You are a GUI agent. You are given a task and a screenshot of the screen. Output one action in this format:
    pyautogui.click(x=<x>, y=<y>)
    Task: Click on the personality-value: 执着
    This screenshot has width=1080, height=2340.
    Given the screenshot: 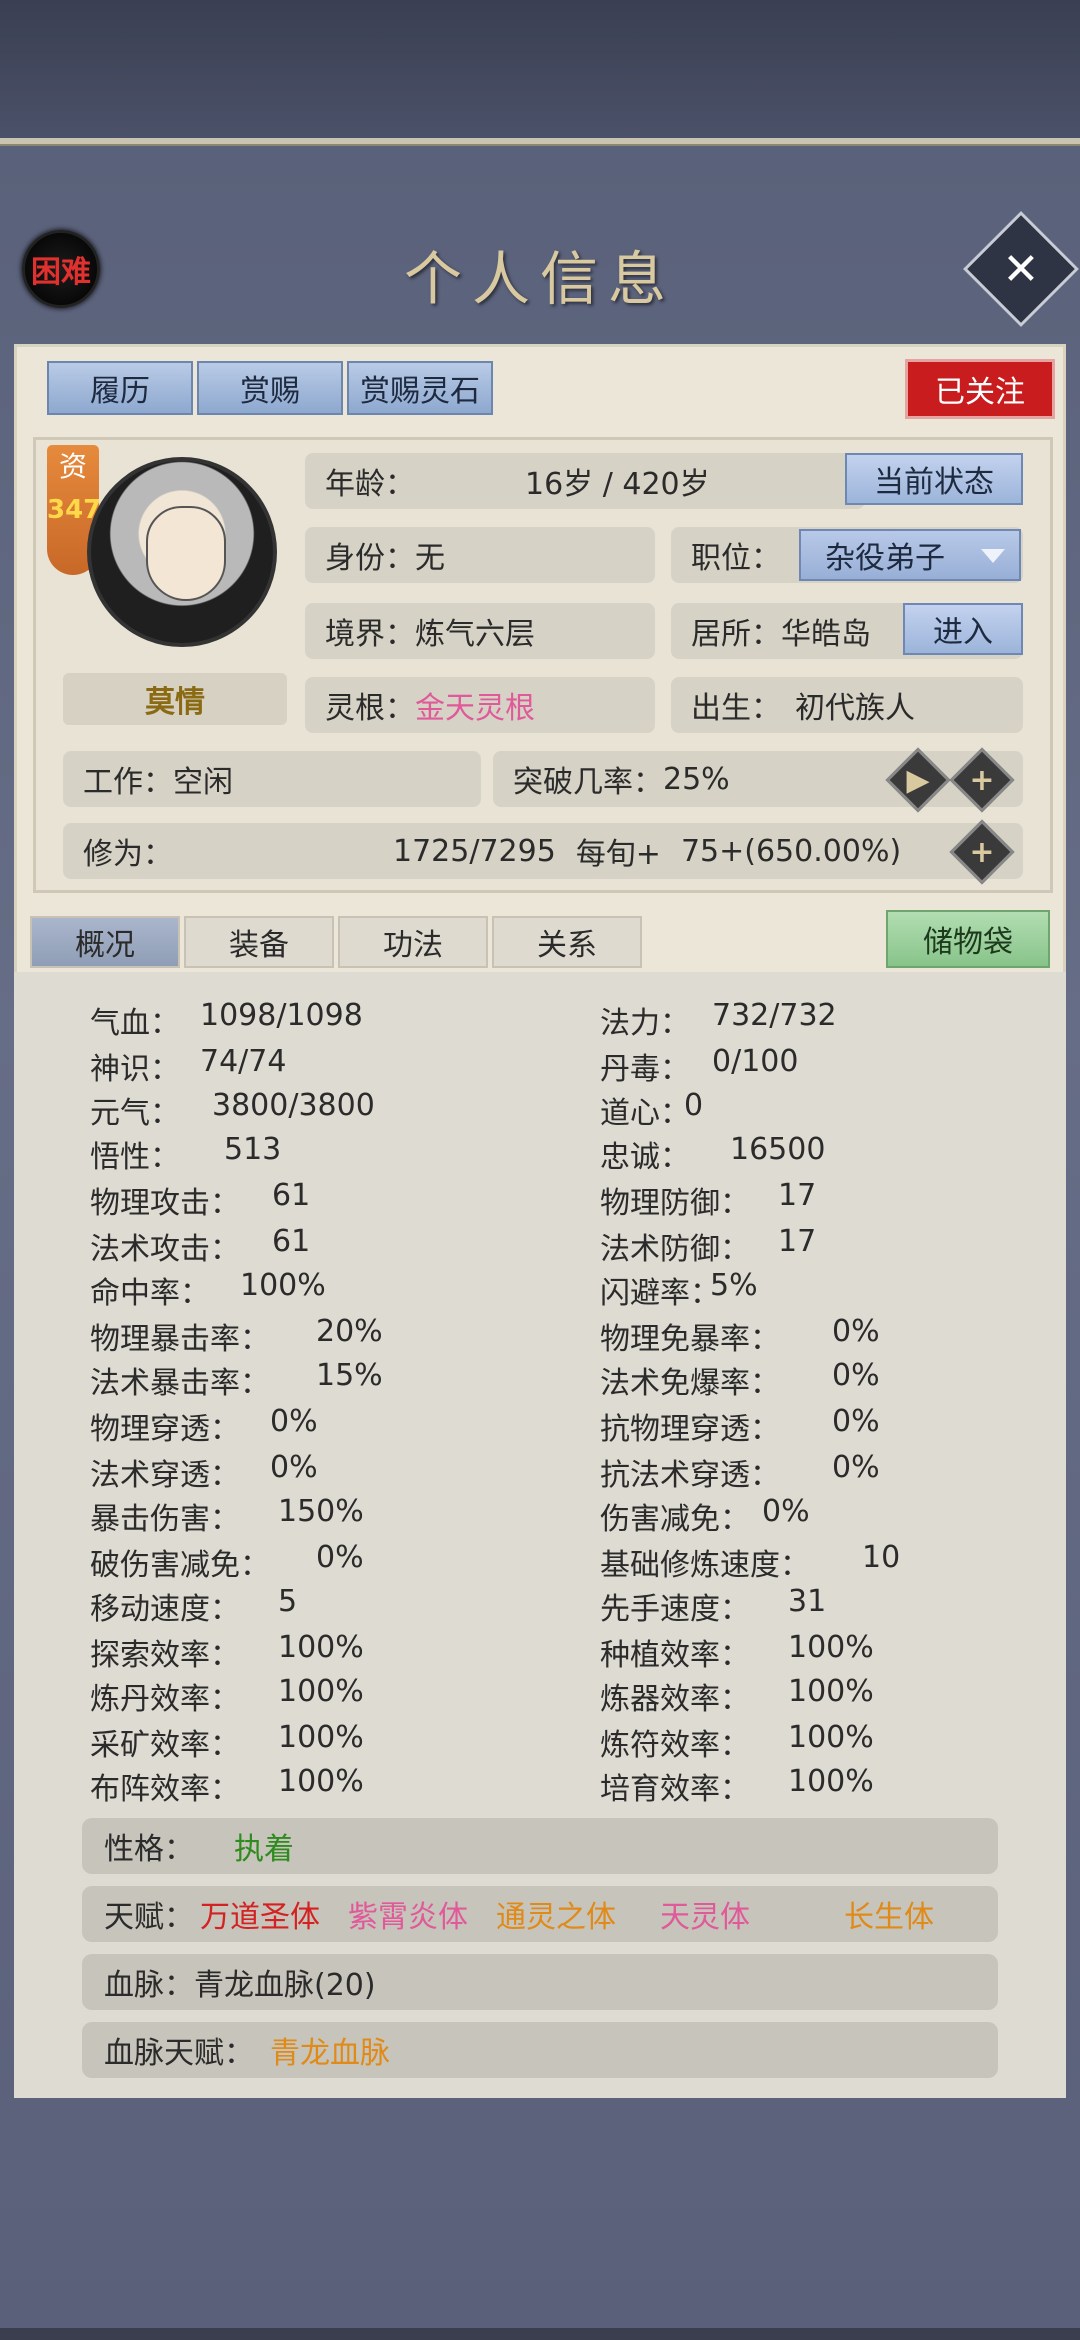 What is the action you would take?
    pyautogui.click(x=264, y=1849)
    